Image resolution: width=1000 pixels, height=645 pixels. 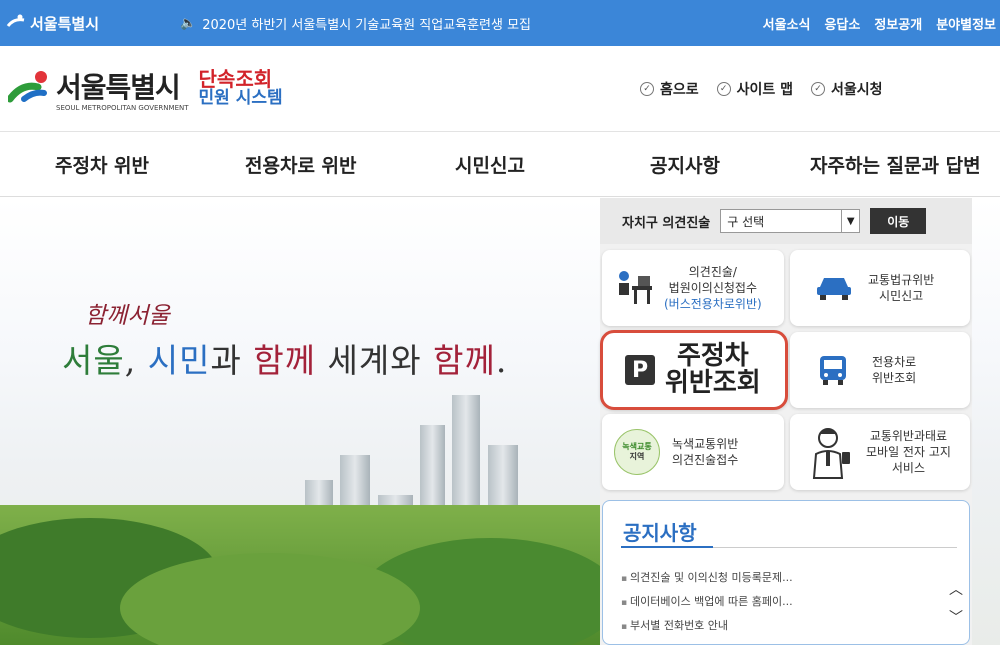 What do you see at coordinates (895, 164) in the screenshot?
I see `nav-faq: 자주하는 질문과 답변` at bounding box center [895, 164].